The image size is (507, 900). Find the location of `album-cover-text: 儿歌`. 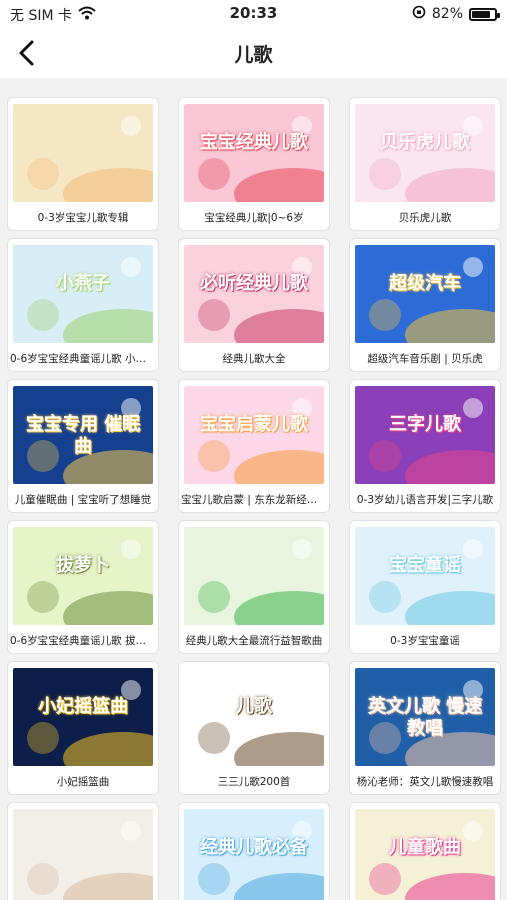

album-cover-text: 儿歌 is located at coordinates (254, 706).